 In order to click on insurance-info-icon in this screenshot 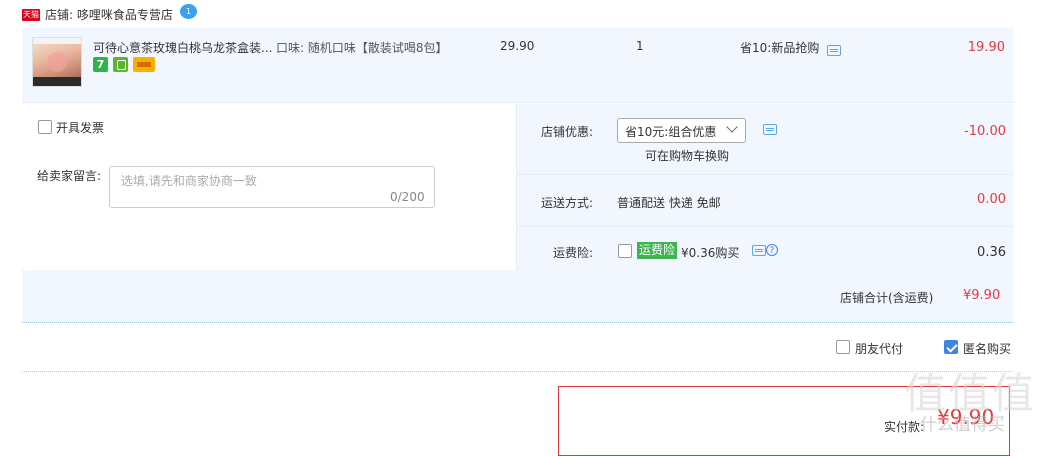, I will do `click(759, 250)`.